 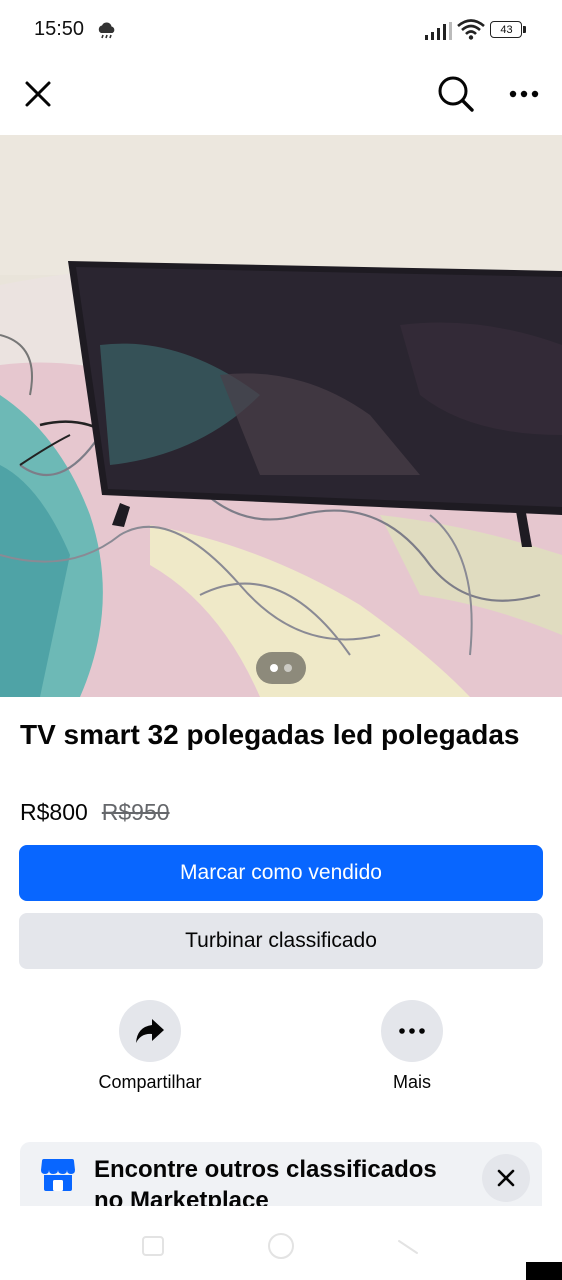 What do you see at coordinates (281, 31) in the screenshot?
I see `status-bar: 15:50 43` at bounding box center [281, 31].